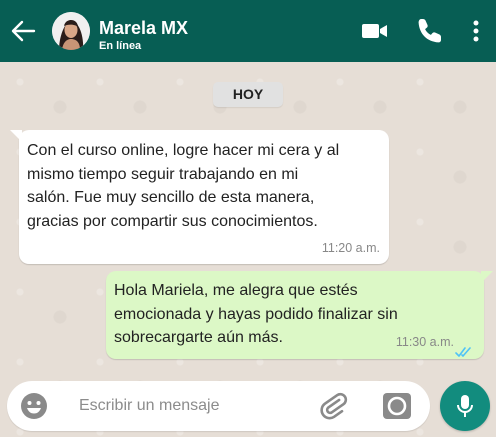  Describe the element at coordinates (236, 290) in the screenshot. I see `message-line: Hola Mariela, me alegra que estés` at that location.